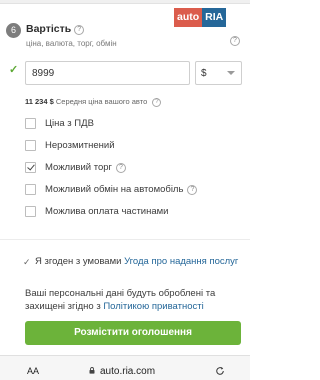 The height and width of the screenshot is (380, 320). I want to click on option-exchange: Можливий обмін на автомобіль ?, so click(111, 189).